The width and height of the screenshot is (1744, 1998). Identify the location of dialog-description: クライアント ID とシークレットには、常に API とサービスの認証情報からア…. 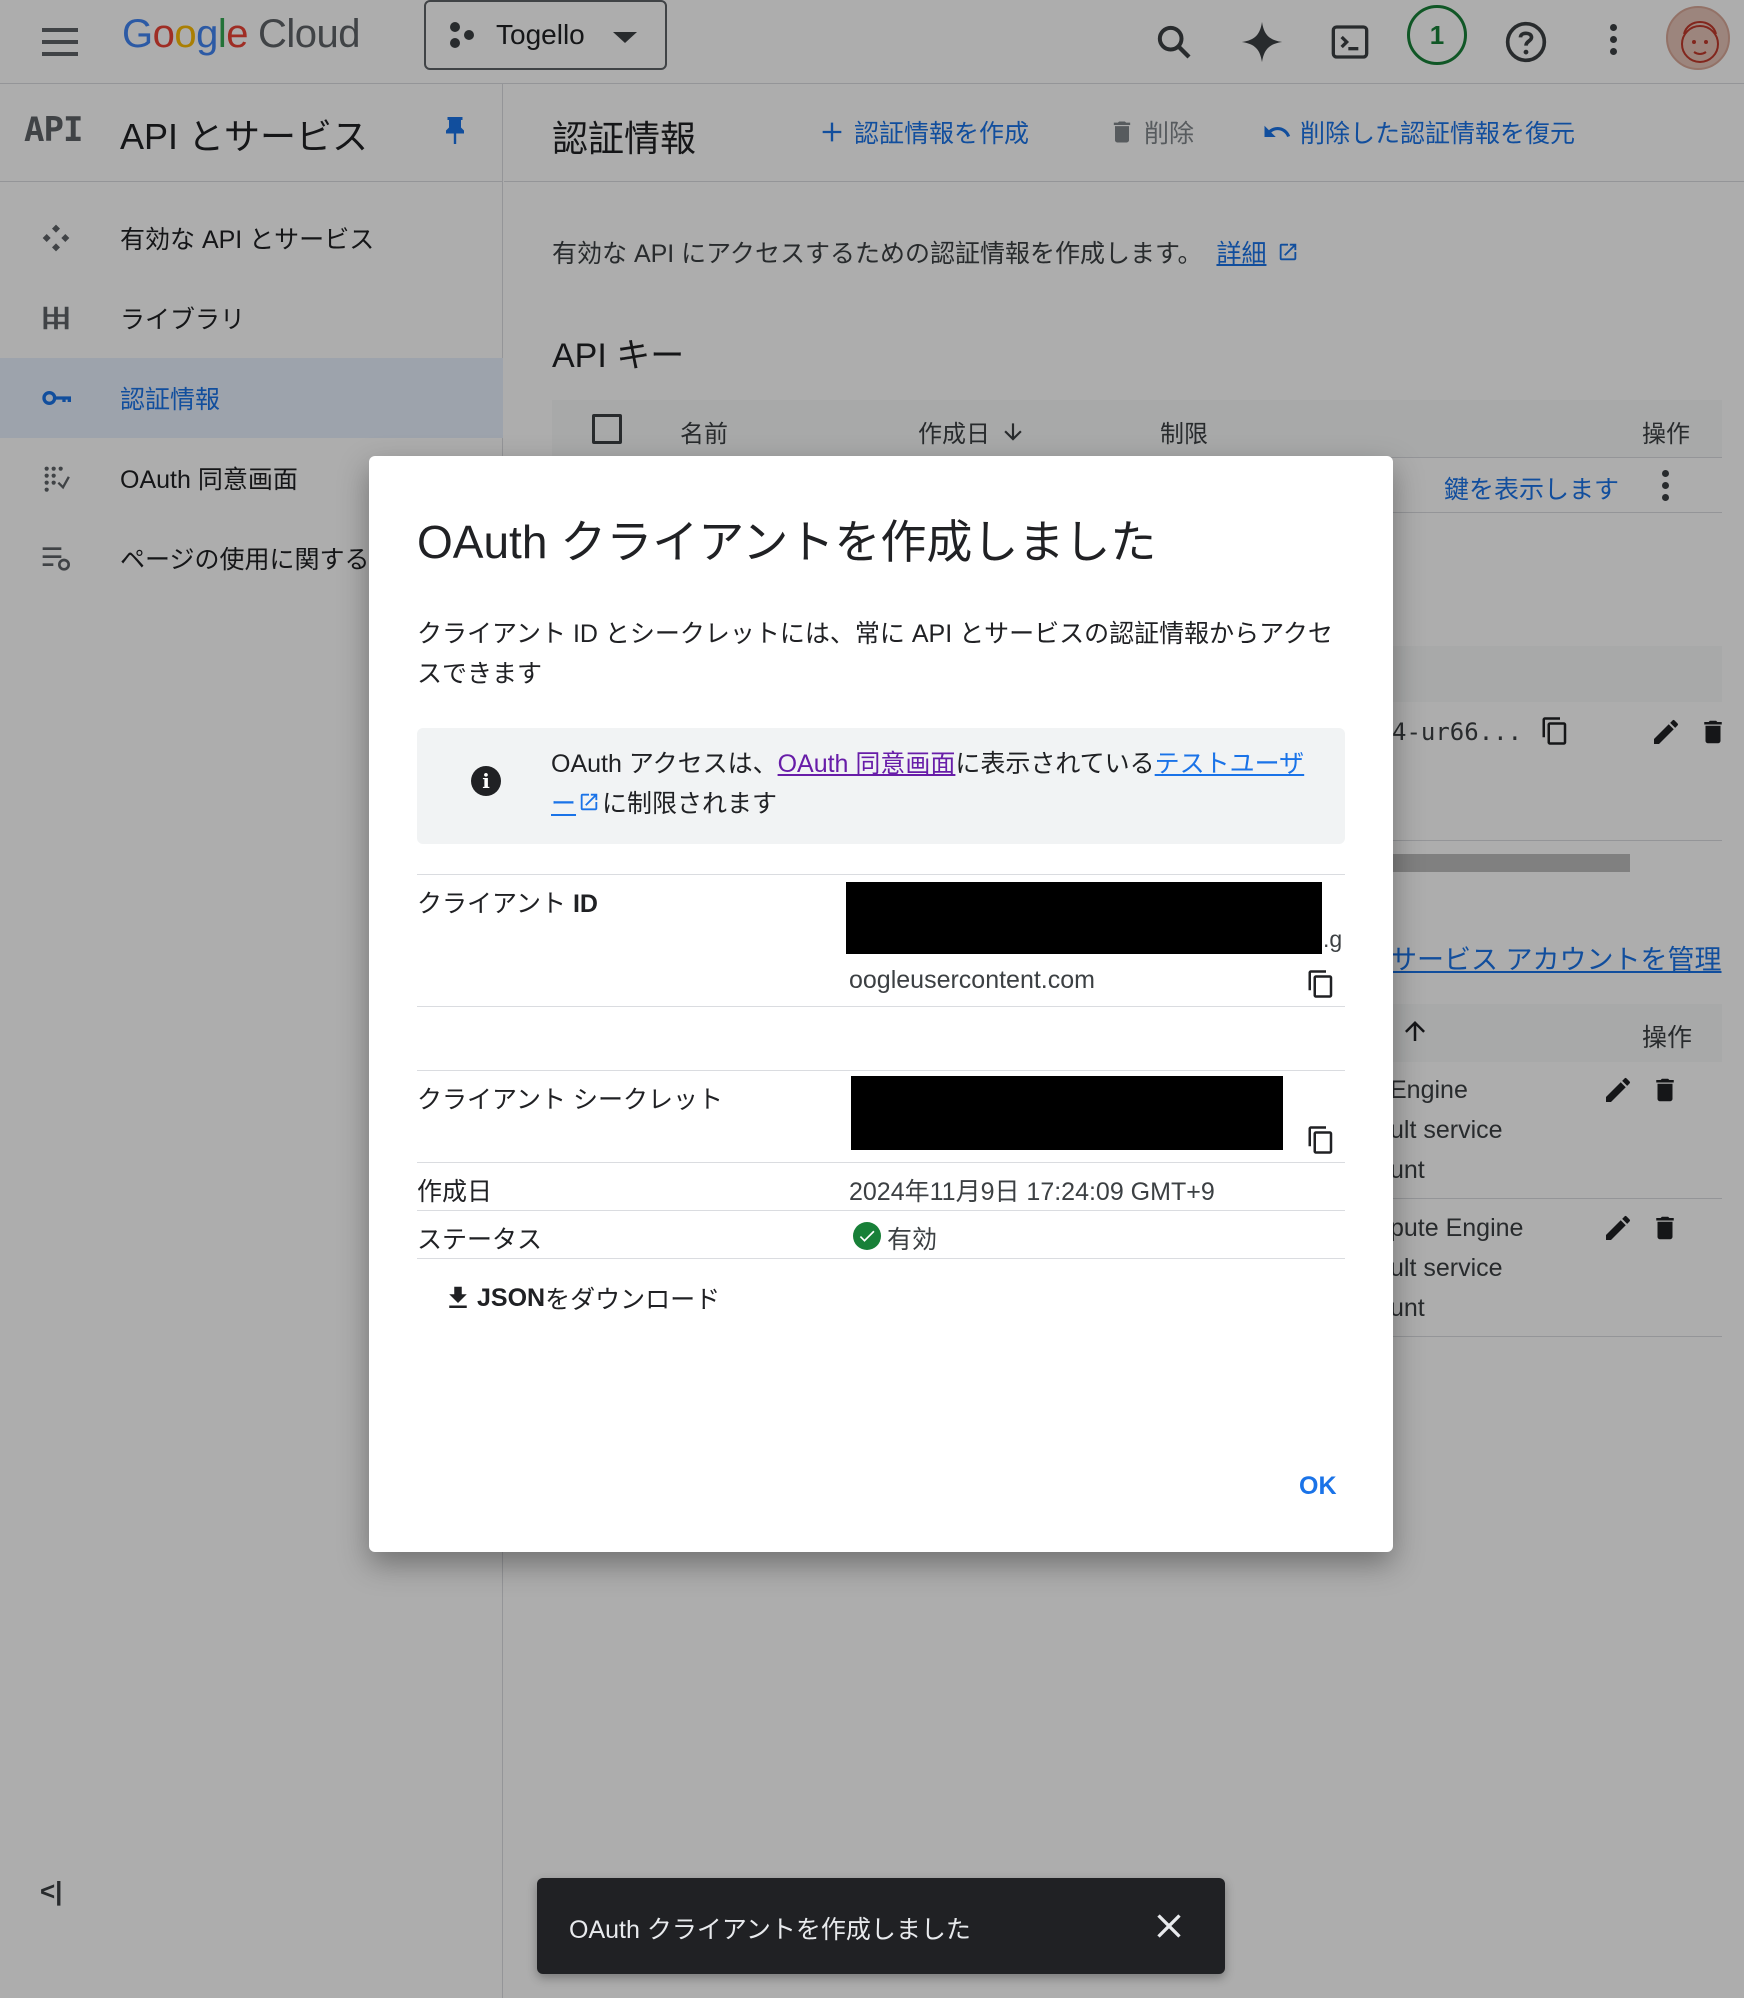
(875, 654).